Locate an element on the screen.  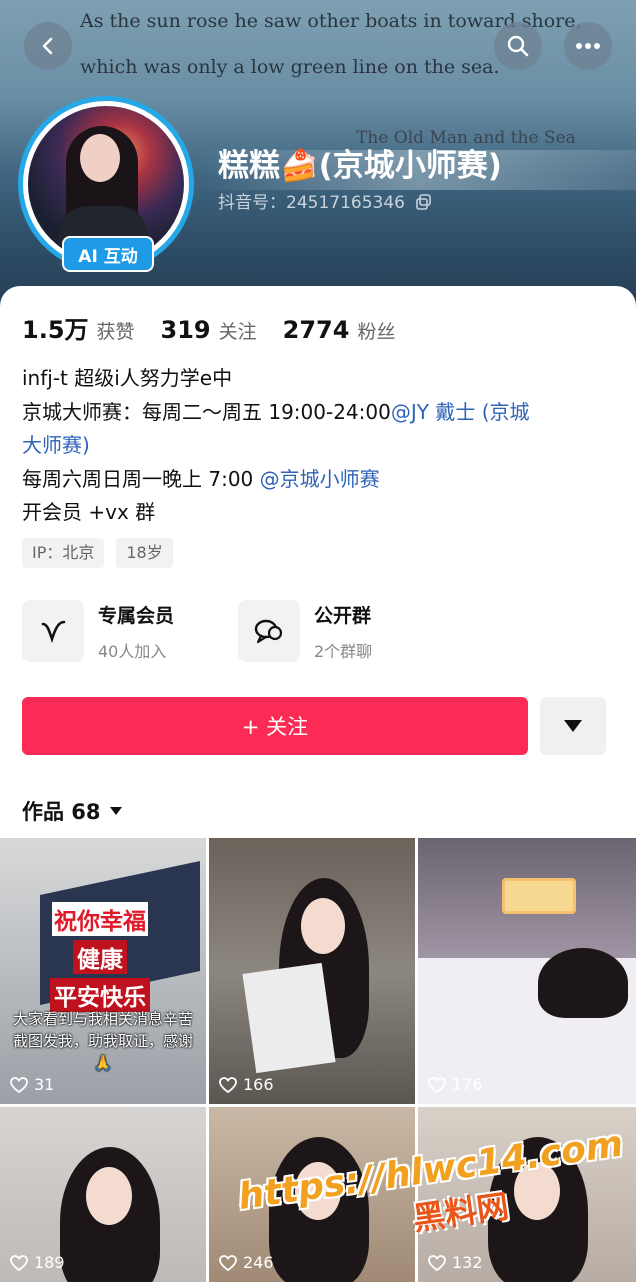
bio-line-2-text: 京城大师赛：每周二～周五 19:00-24:00 is located at coordinates (206, 411).